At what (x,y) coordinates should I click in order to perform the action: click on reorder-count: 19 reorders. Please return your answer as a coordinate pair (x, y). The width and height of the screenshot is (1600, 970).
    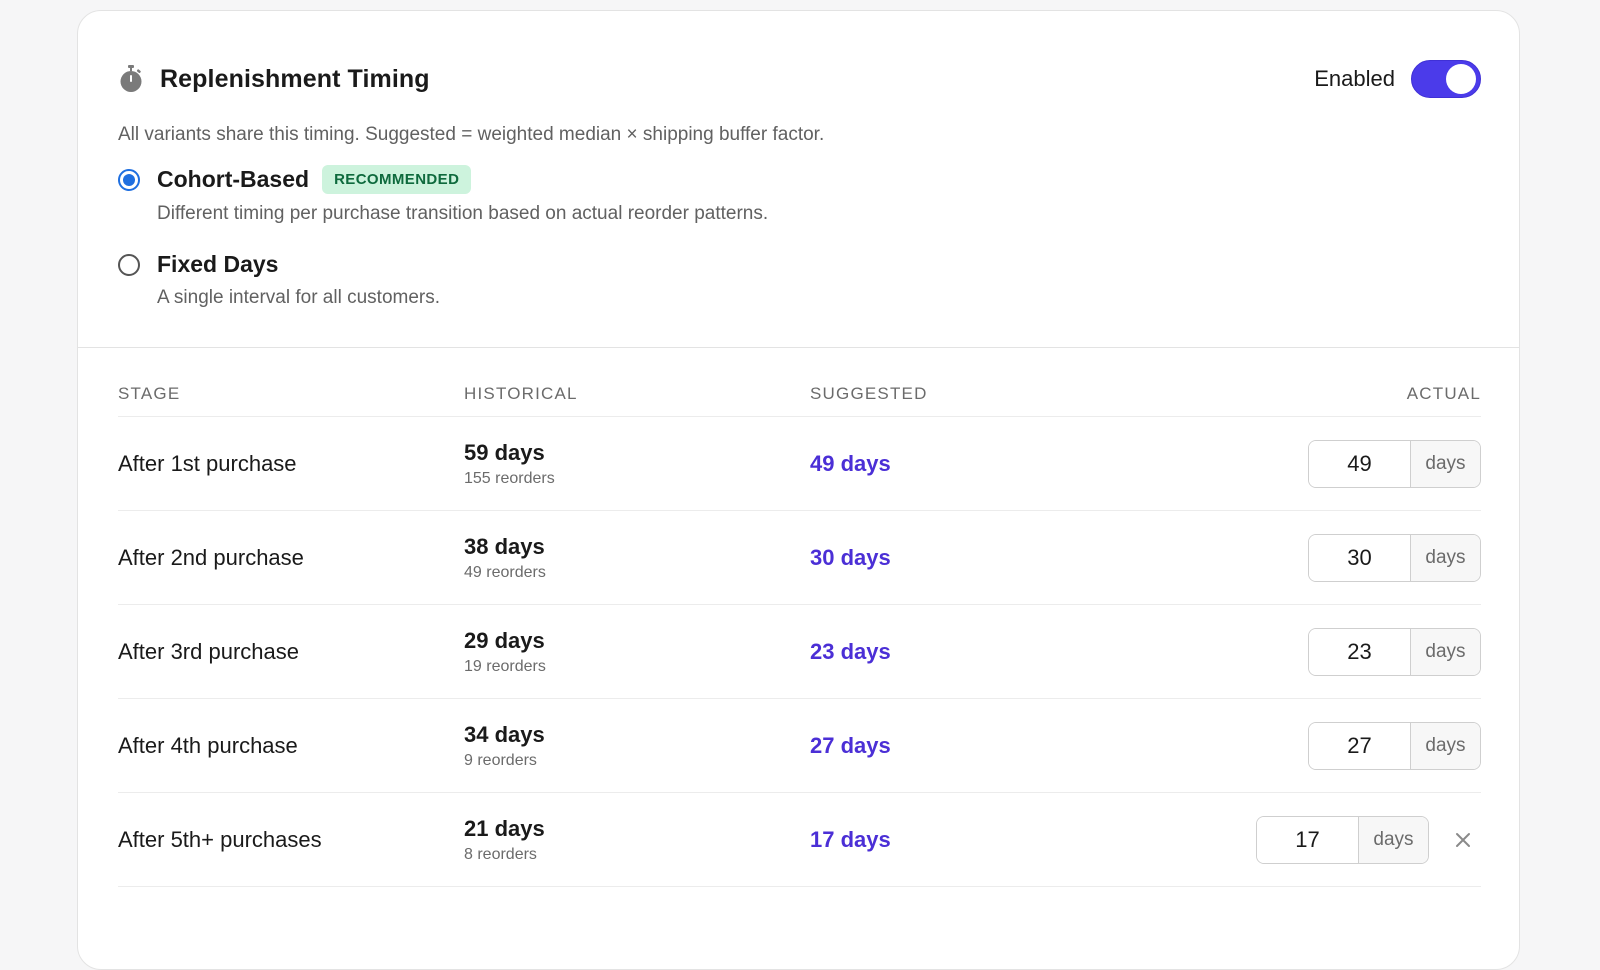
    Looking at the image, I should click on (505, 666).